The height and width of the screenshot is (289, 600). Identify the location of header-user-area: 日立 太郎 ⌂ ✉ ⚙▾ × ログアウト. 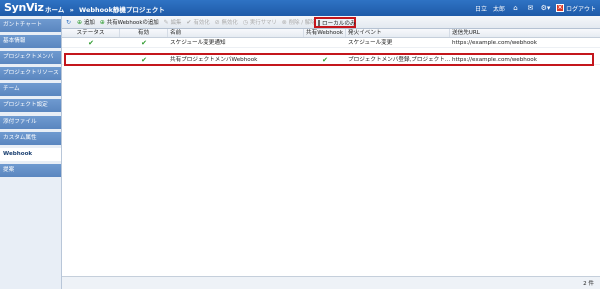
(535, 8).